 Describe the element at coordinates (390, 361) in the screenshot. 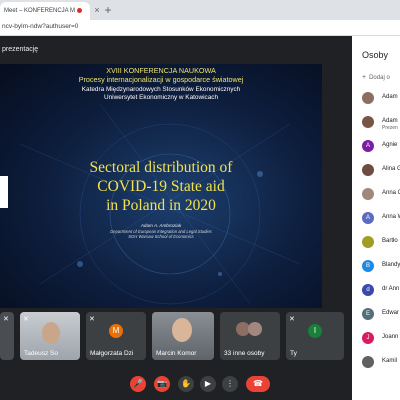

I see `participant-name: Kamil` at that location.